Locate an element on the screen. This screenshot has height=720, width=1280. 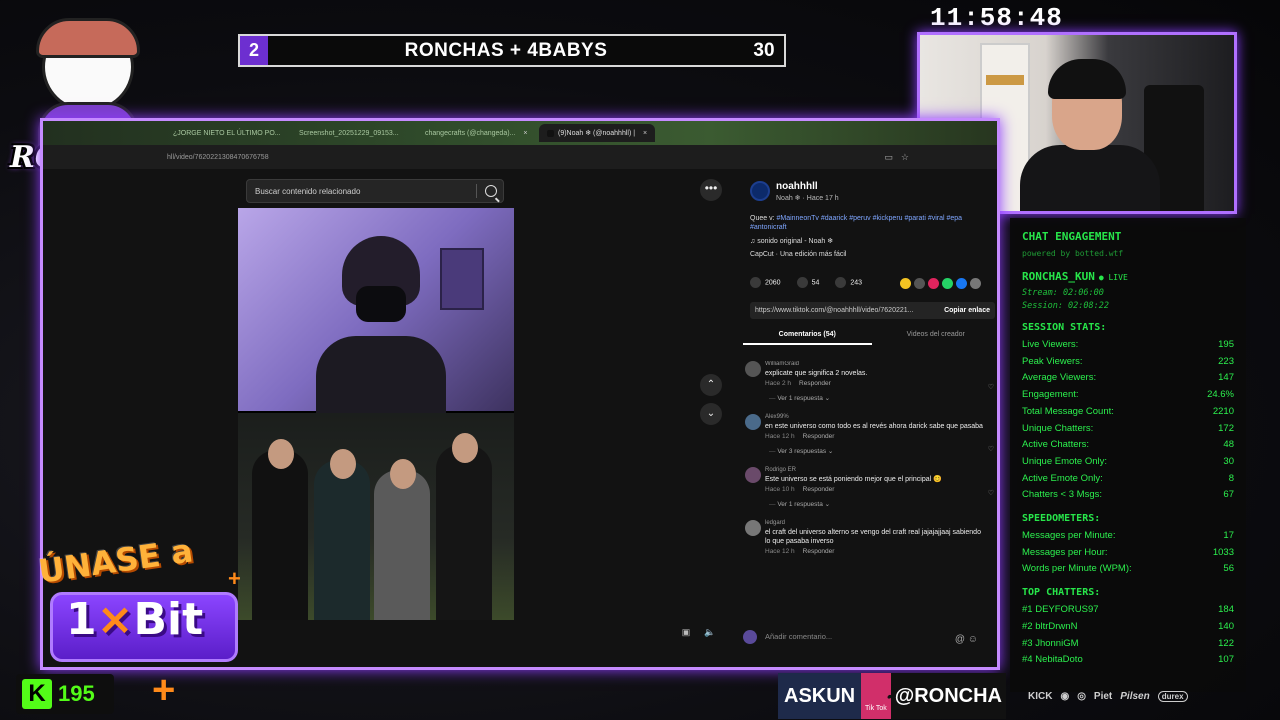
video-top-frame is located at coordinates (376, 312).